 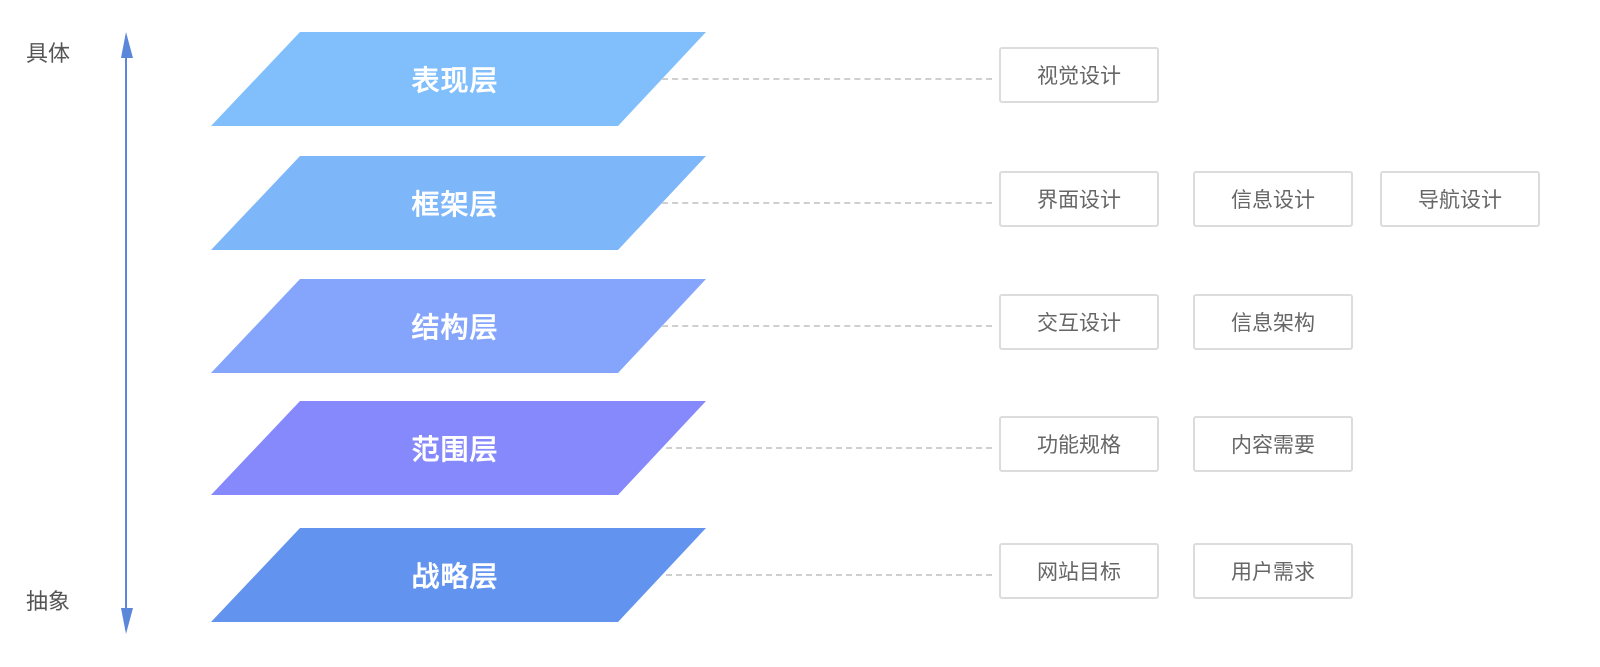 What do you see at coordinates (1079, 199) in the screenshot?
I see `element-tag: 界面设计` at bounding box center [1079, 199].